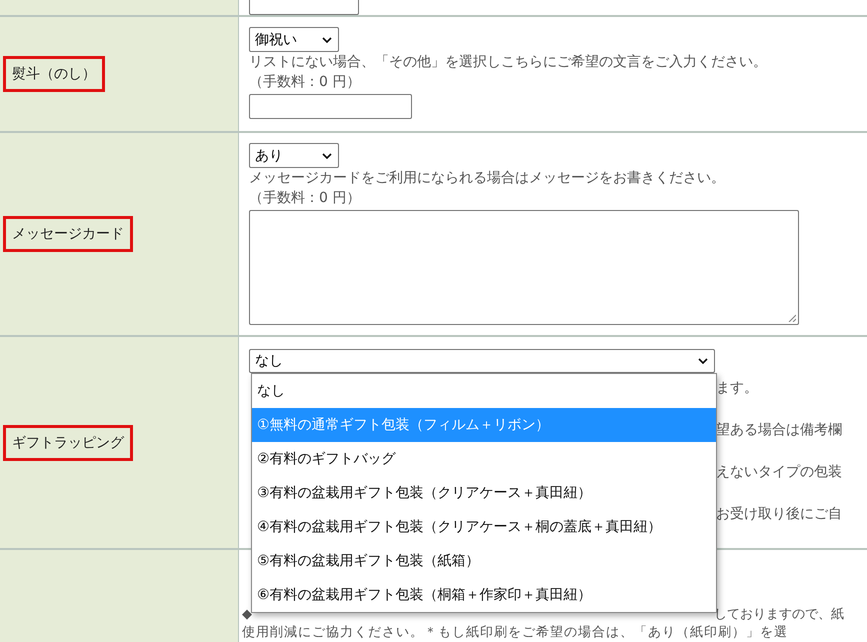 This screenshot has width=867, height=642. Describe the element at coordinates (68, 442) in the screenshot. I see `field-label: ギフトラッピング` at that location.